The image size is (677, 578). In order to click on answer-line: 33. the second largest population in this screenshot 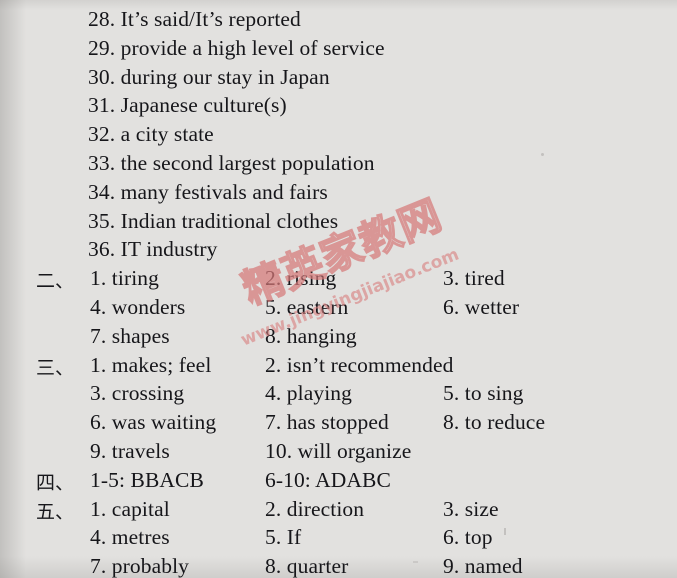, I will do `click(231, 163)`.